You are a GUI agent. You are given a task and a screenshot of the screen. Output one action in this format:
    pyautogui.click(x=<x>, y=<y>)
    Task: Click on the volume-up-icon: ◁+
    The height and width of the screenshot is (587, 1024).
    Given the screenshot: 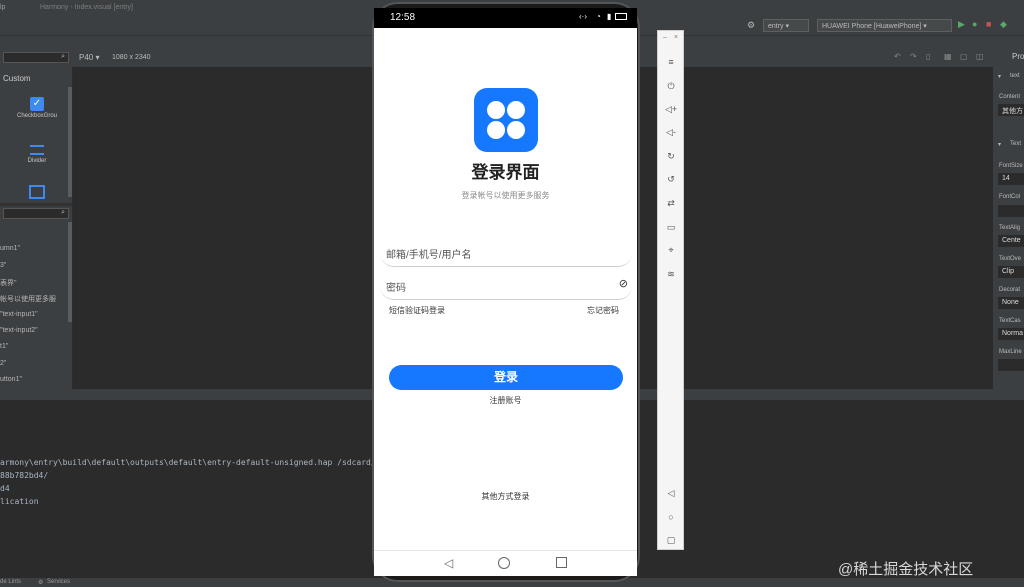 What is the action you would take?
    pyautogui.click(x=671, y=109)
    